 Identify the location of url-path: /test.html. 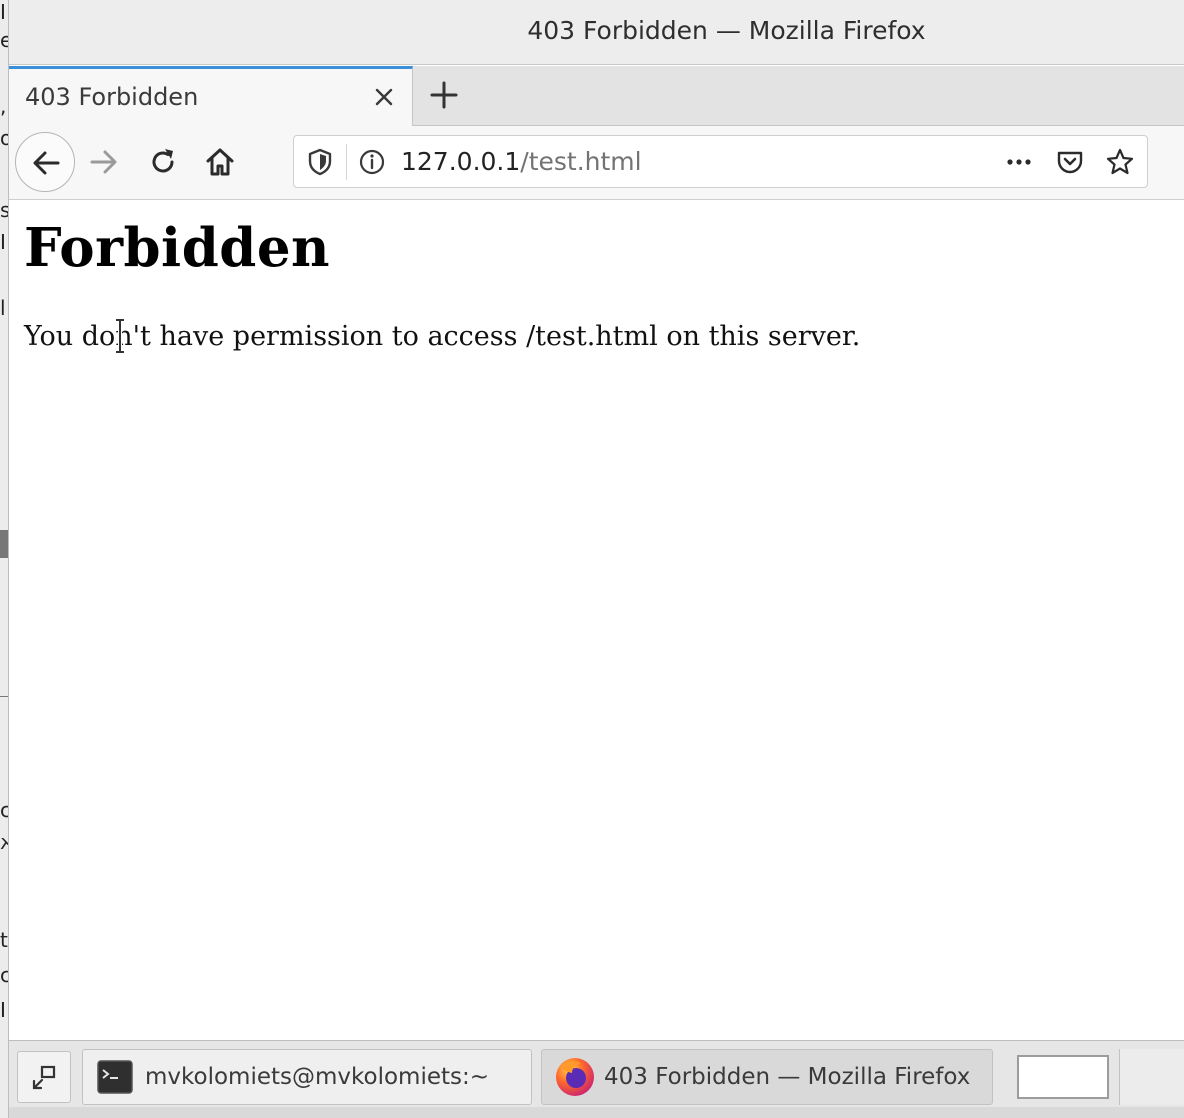
(581, 161).